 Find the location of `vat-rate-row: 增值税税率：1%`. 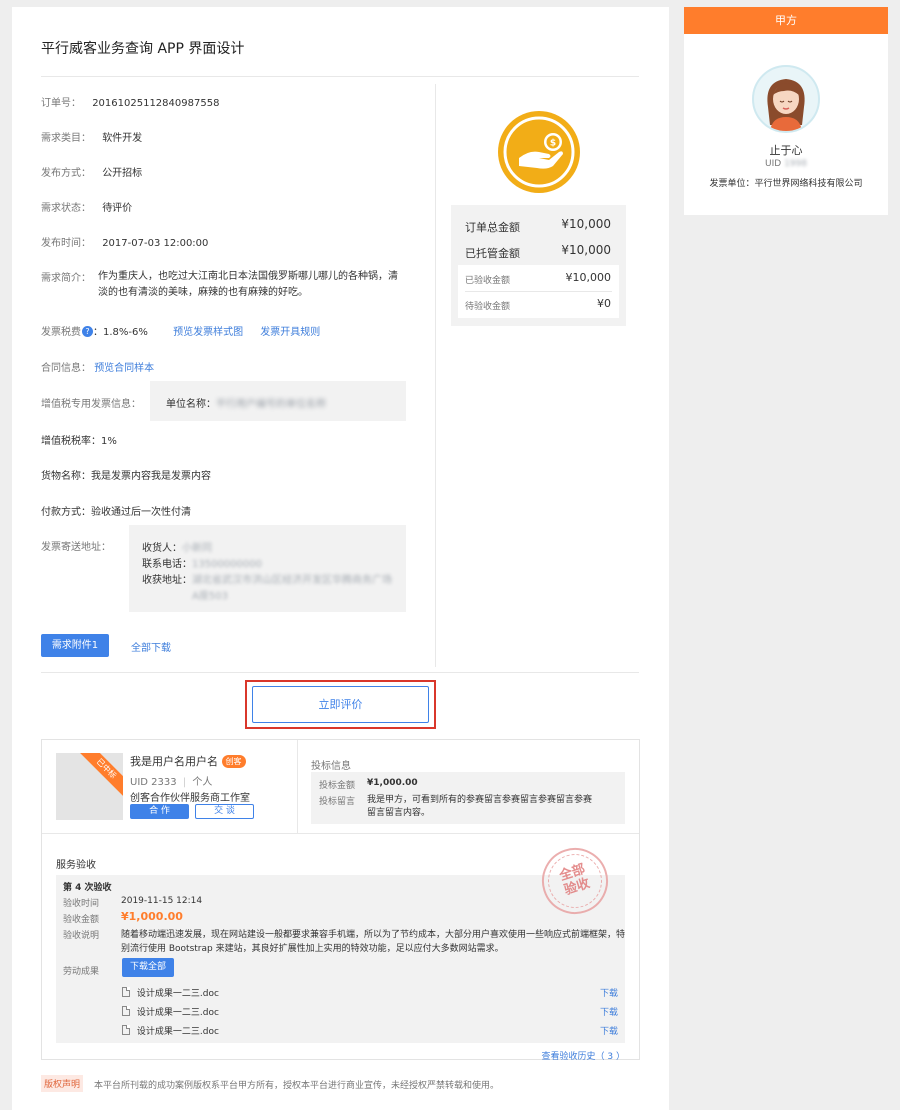

vat-rate-row: 增值税税率：1% is located at coordinates (79, 439).